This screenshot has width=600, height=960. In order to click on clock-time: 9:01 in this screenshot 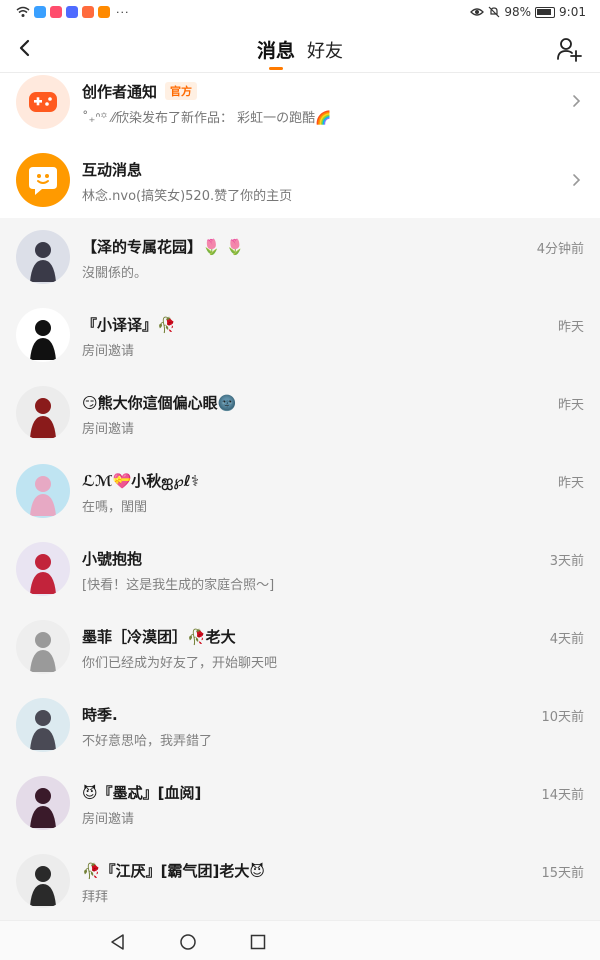, I will do `click(572, 12)`.